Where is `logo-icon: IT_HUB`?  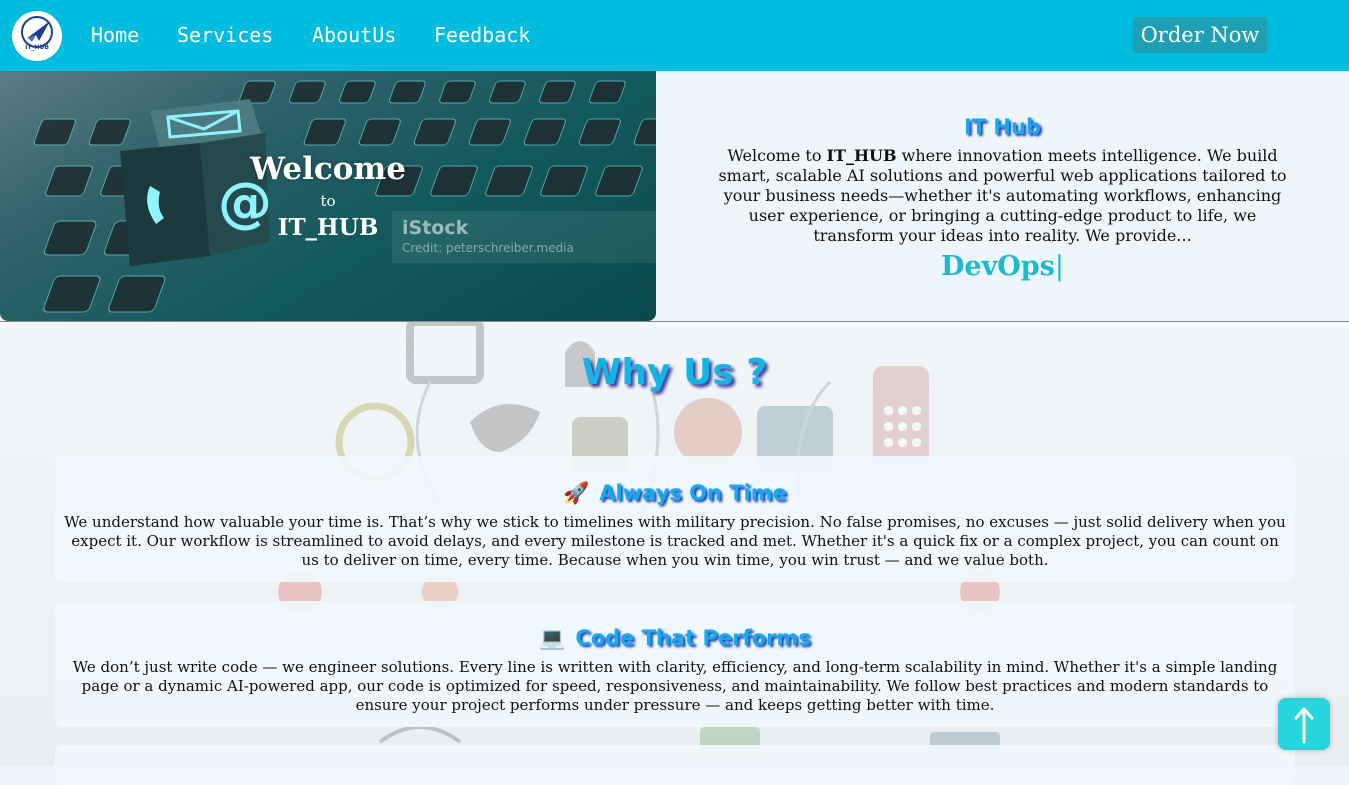 logo-icon: IT_HUB is located at coordinates (37, 36).